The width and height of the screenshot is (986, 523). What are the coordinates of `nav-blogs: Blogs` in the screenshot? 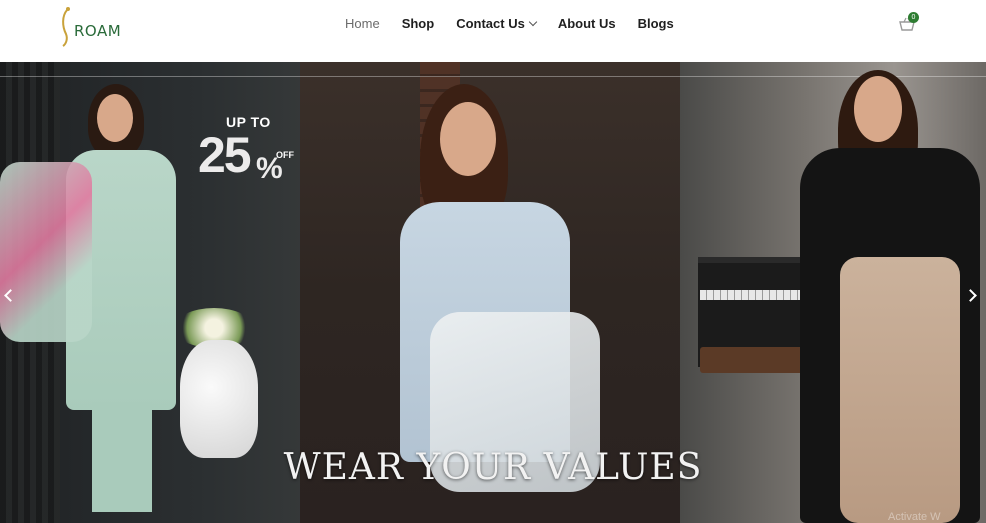 It's located at (656, 23).